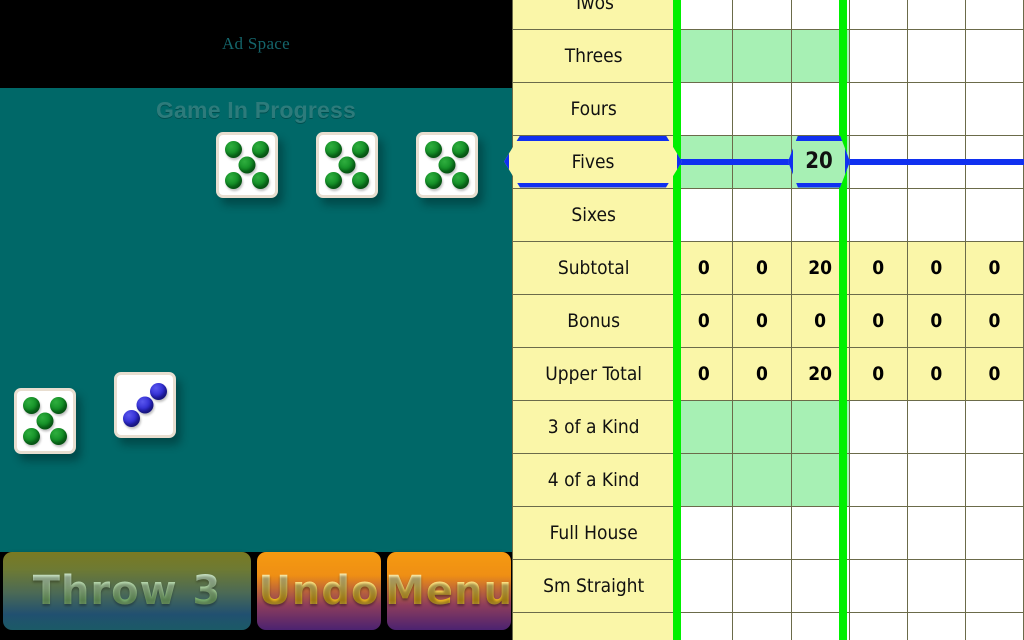  Describe the element at coordinates (593, 215) in the screenshot. I see `score-row-label: Sixes` at that location.